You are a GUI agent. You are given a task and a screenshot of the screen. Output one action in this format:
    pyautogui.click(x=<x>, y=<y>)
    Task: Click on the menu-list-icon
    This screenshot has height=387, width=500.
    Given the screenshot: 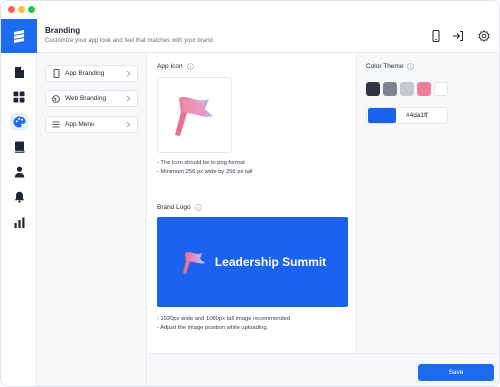 What is the action you would take?
    pyautogui.click(x=56, y=125)
    